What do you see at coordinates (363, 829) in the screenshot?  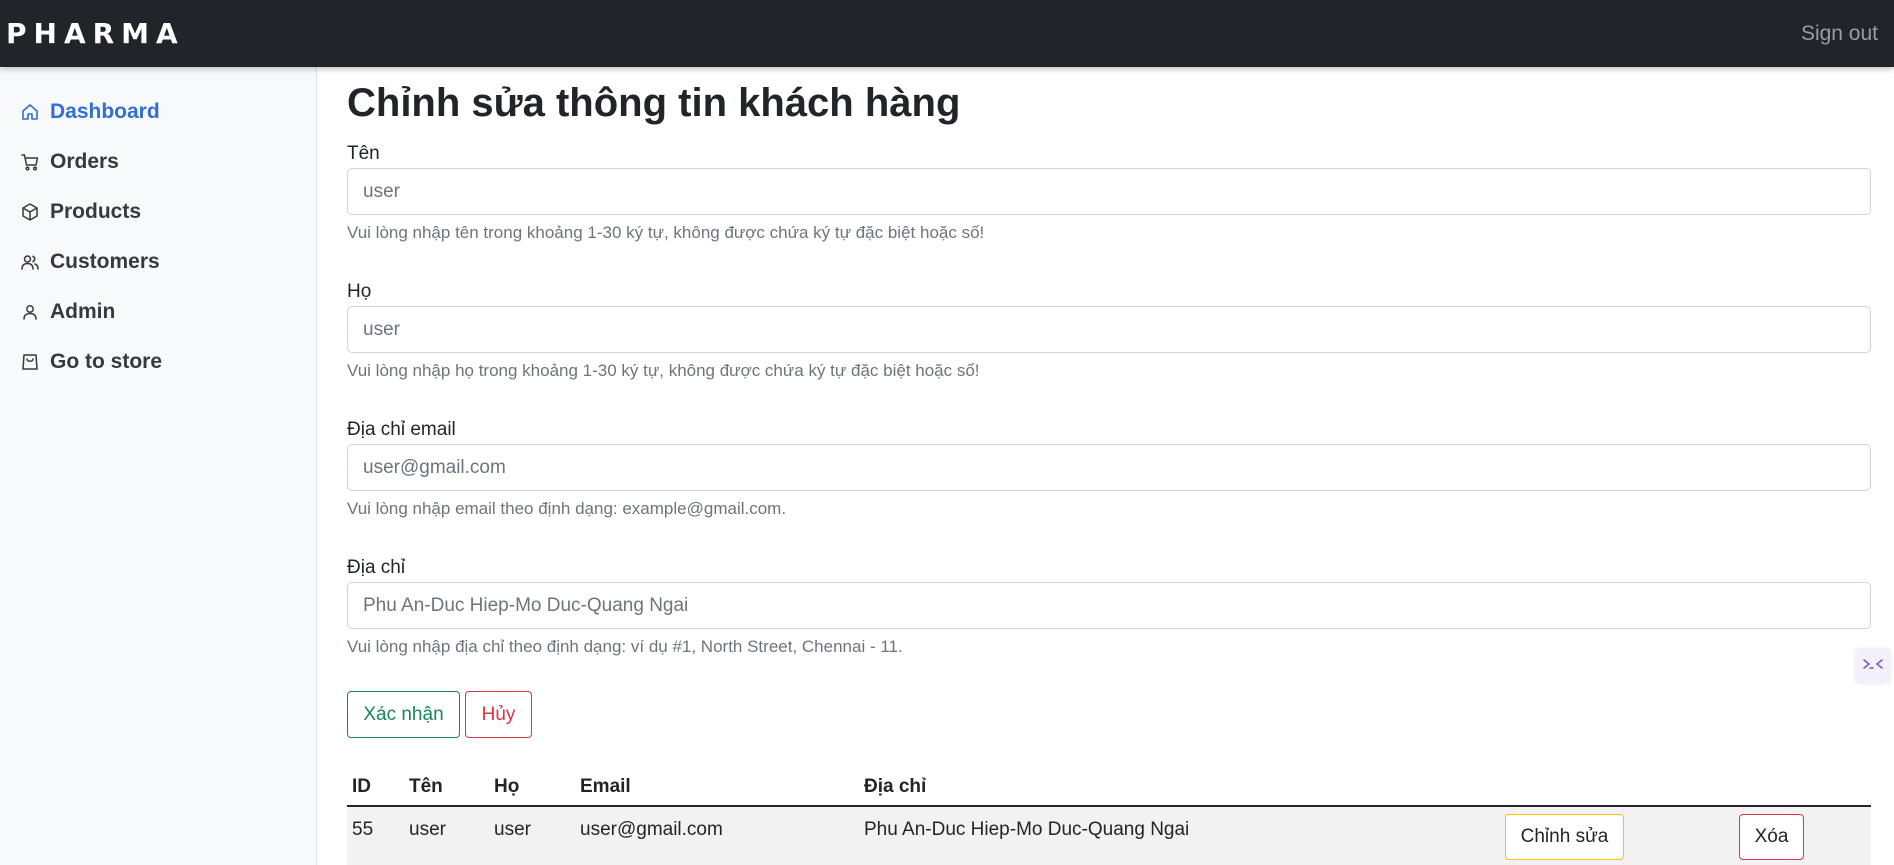 I see `cell-id: 55` at bounding box center [363, 829].